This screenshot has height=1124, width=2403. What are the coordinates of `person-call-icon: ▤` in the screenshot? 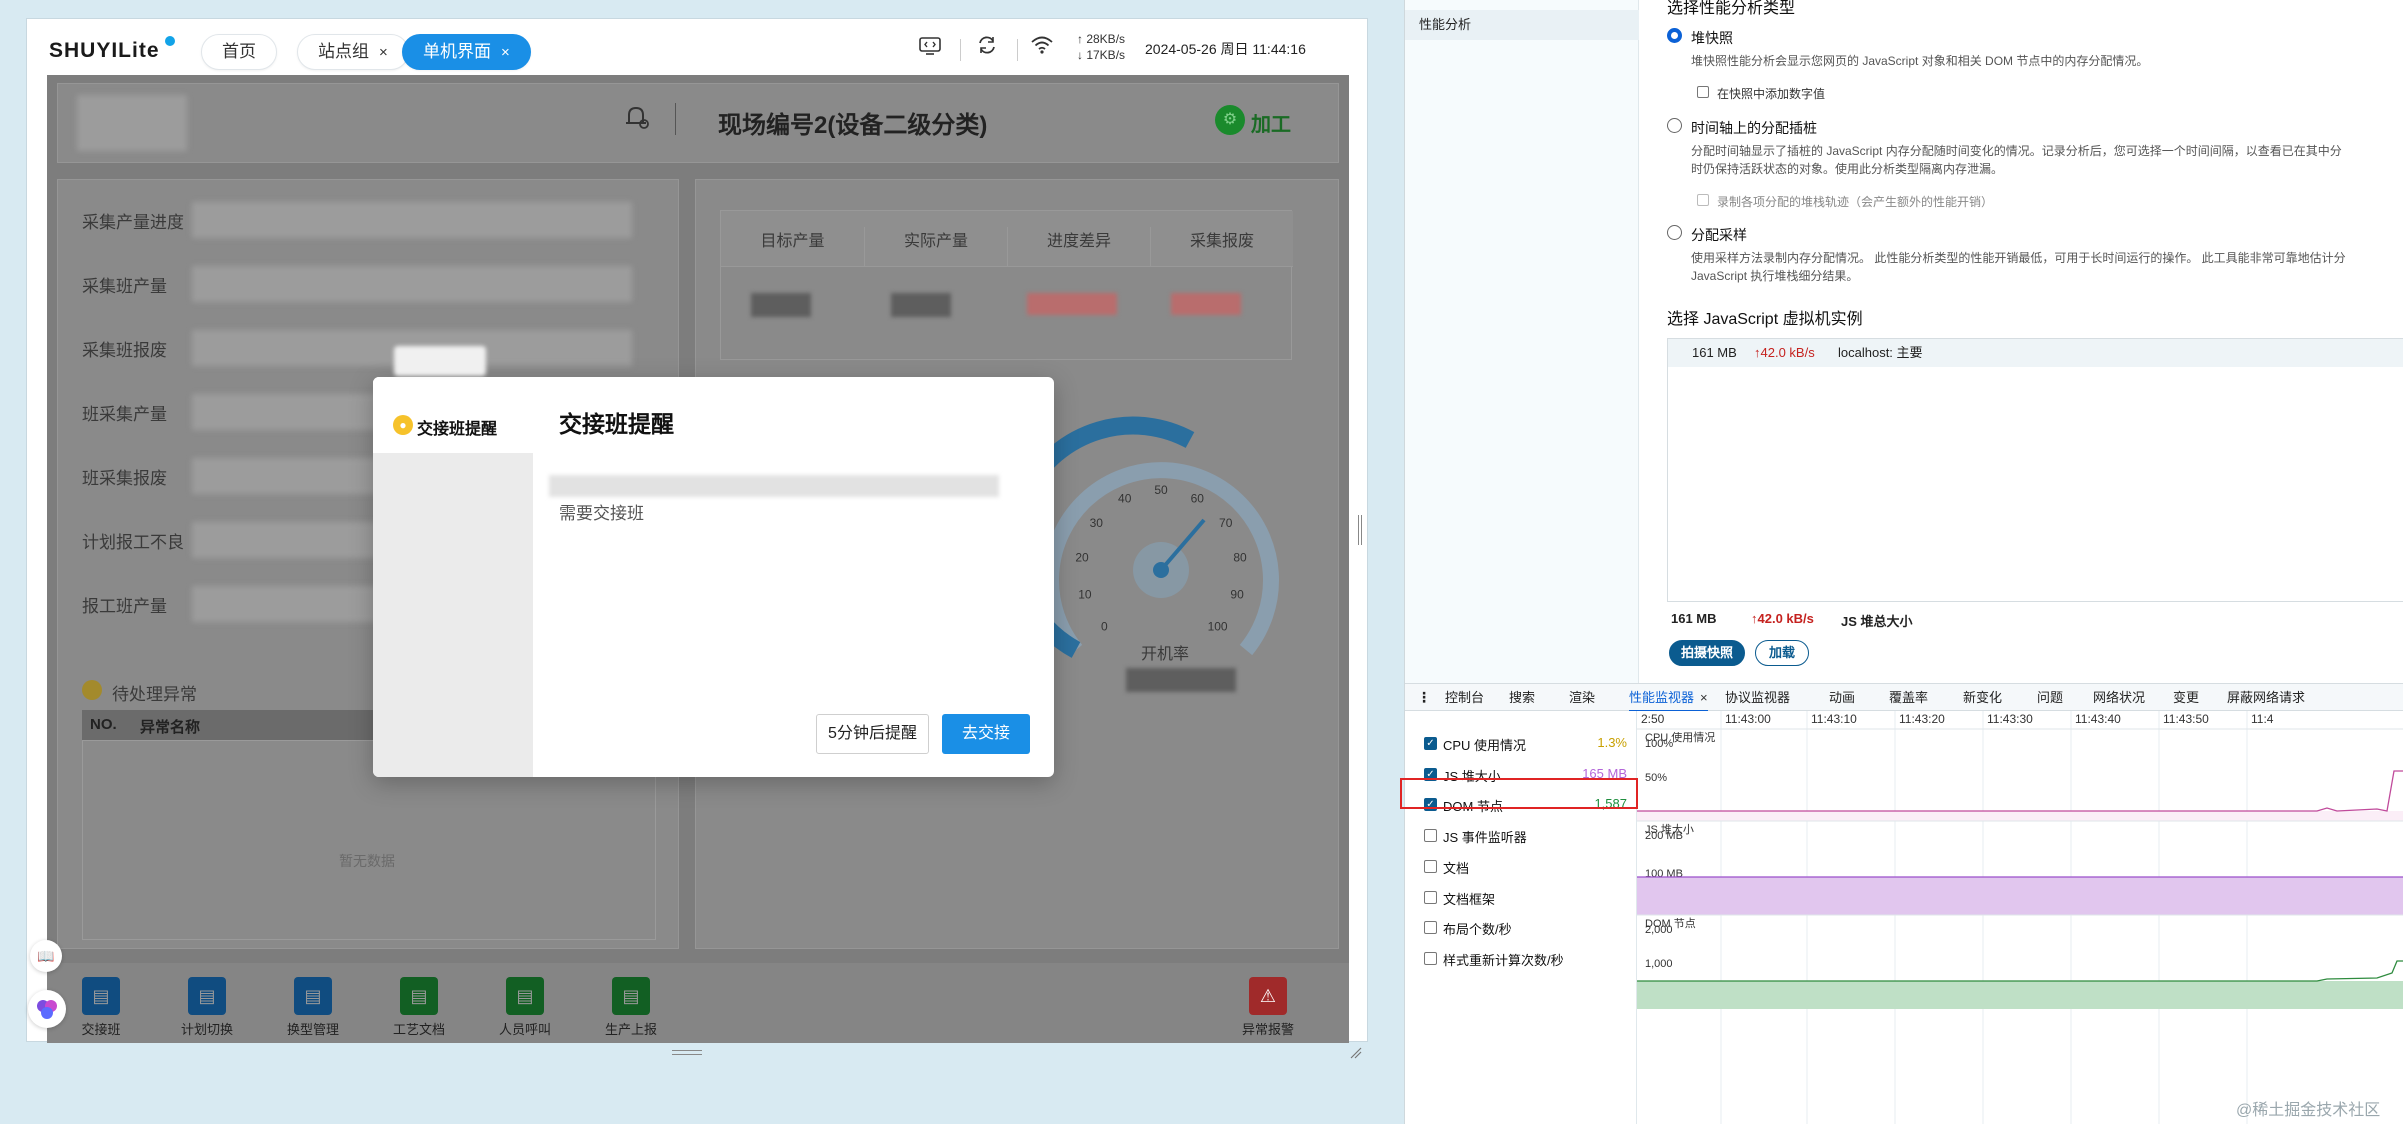 It's located at (525, 996).